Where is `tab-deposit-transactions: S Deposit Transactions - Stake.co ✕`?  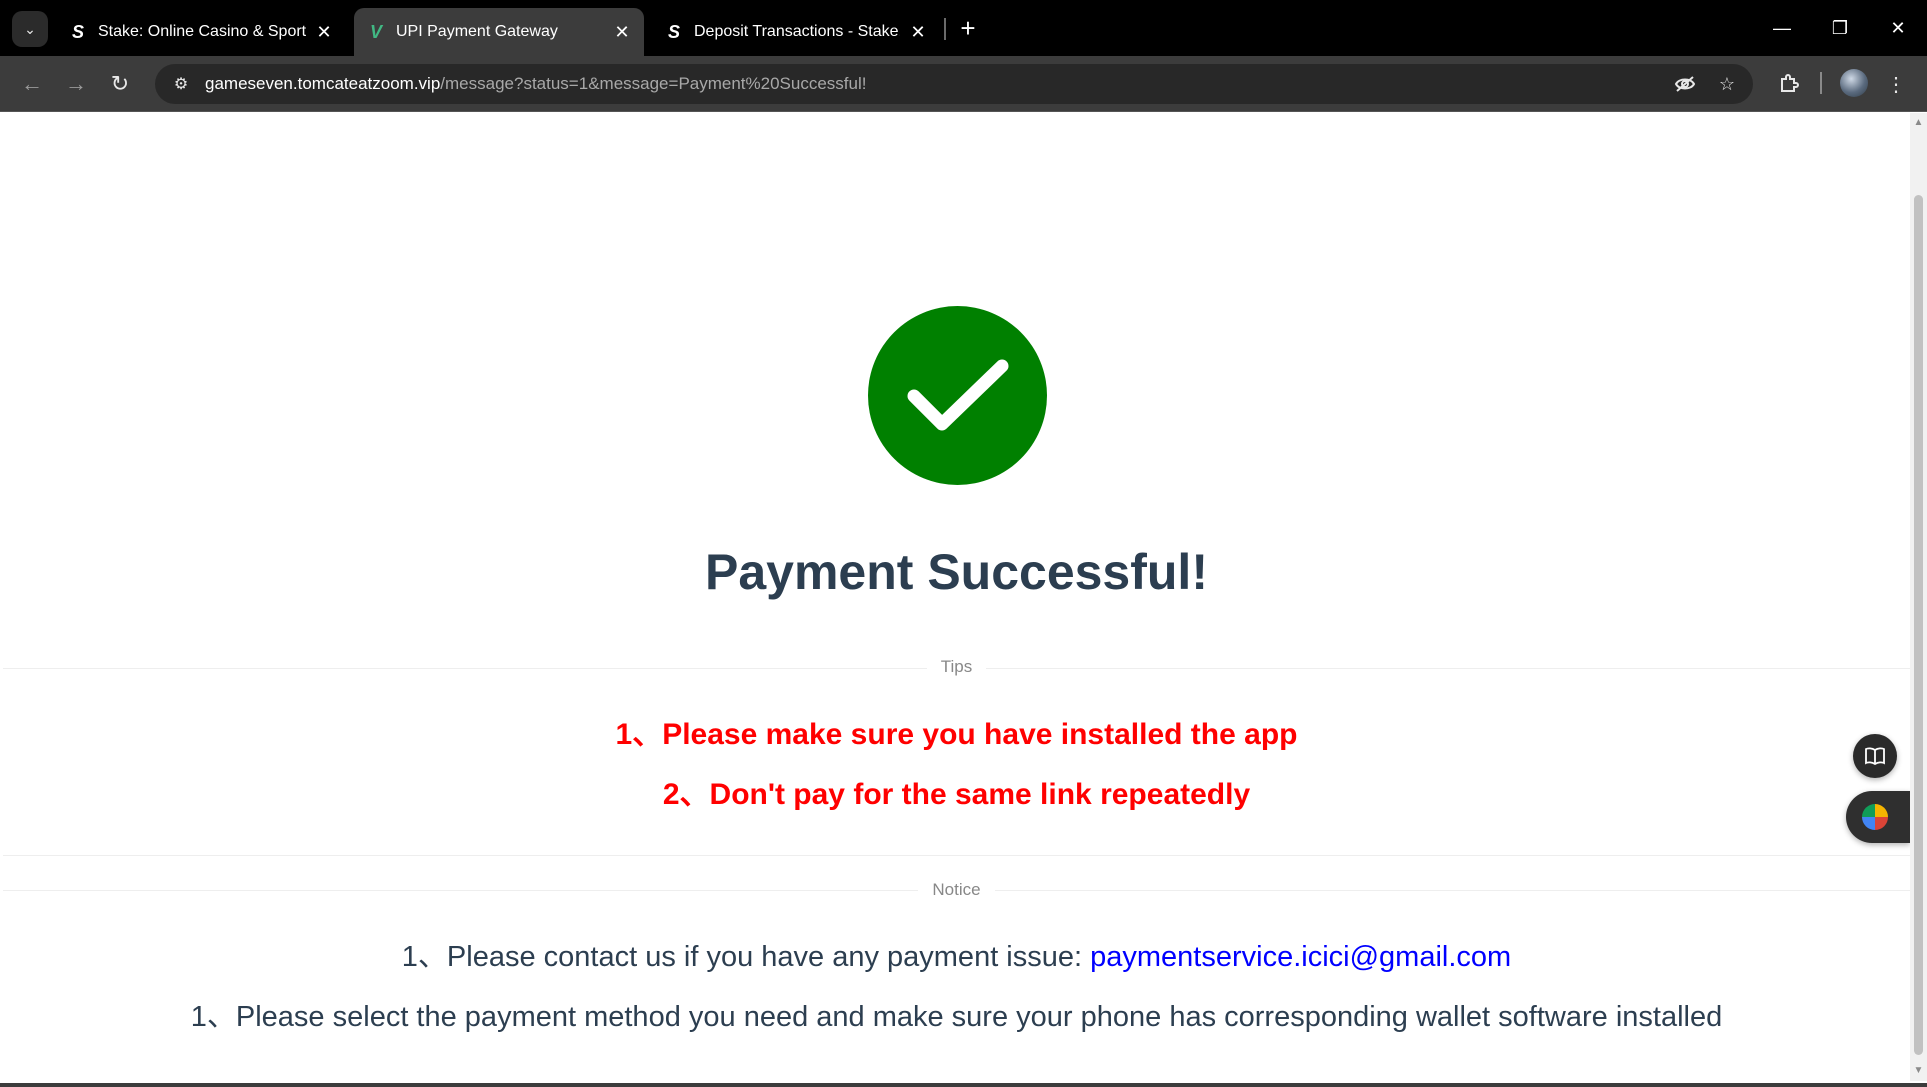
tab-deposit-transactions: S Deposit Transactions - Stake.co ✕ is located at coordinates (796, 32).